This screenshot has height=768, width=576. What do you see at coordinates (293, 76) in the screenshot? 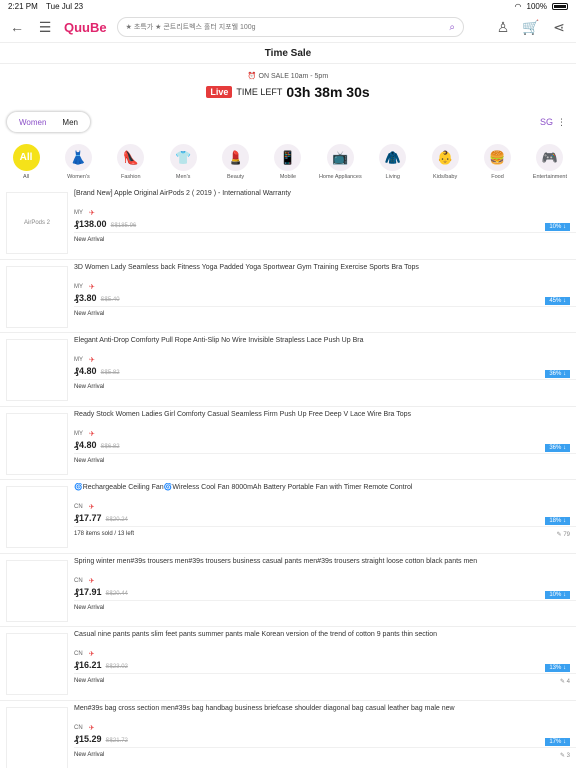
I see `on-sale-text: ON SALE 10am - 5pm` at bounding box center [293, 76].